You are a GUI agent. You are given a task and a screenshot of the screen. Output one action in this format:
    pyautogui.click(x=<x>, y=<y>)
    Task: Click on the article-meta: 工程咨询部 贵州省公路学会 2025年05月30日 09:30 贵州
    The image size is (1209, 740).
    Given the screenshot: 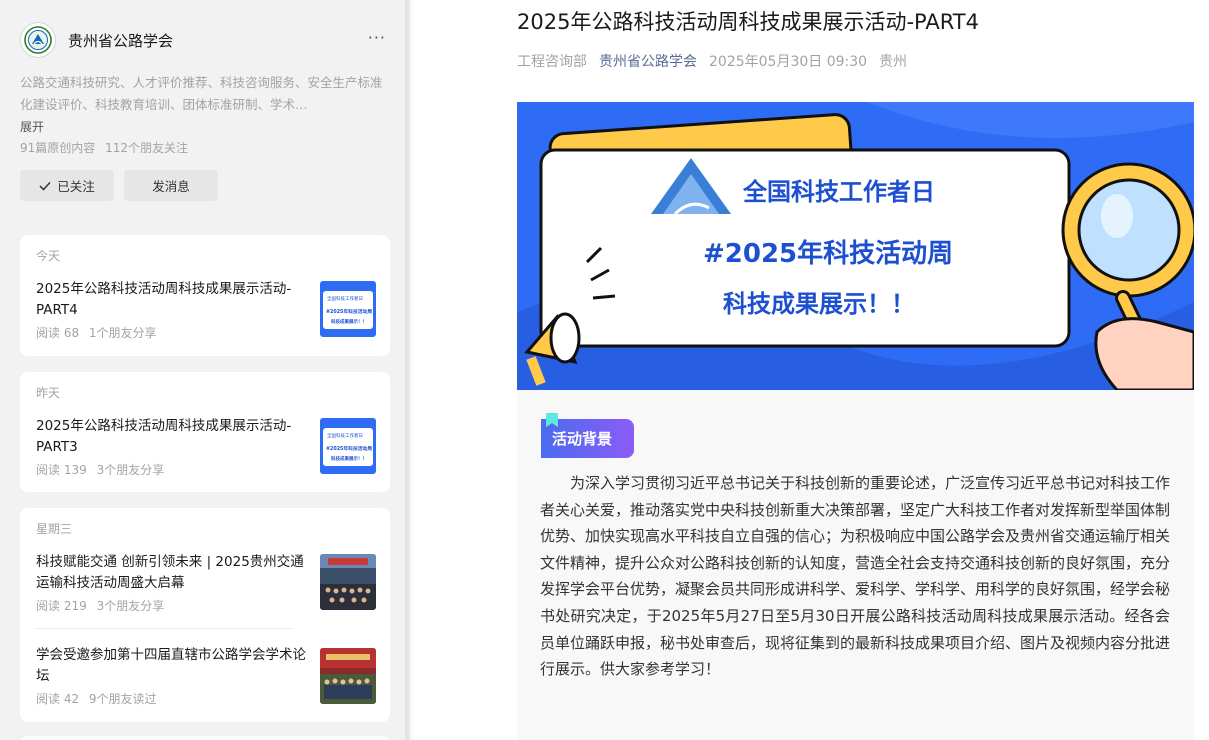 What is the action you would take?
    pyautogui.click(x=712, y=61)
    